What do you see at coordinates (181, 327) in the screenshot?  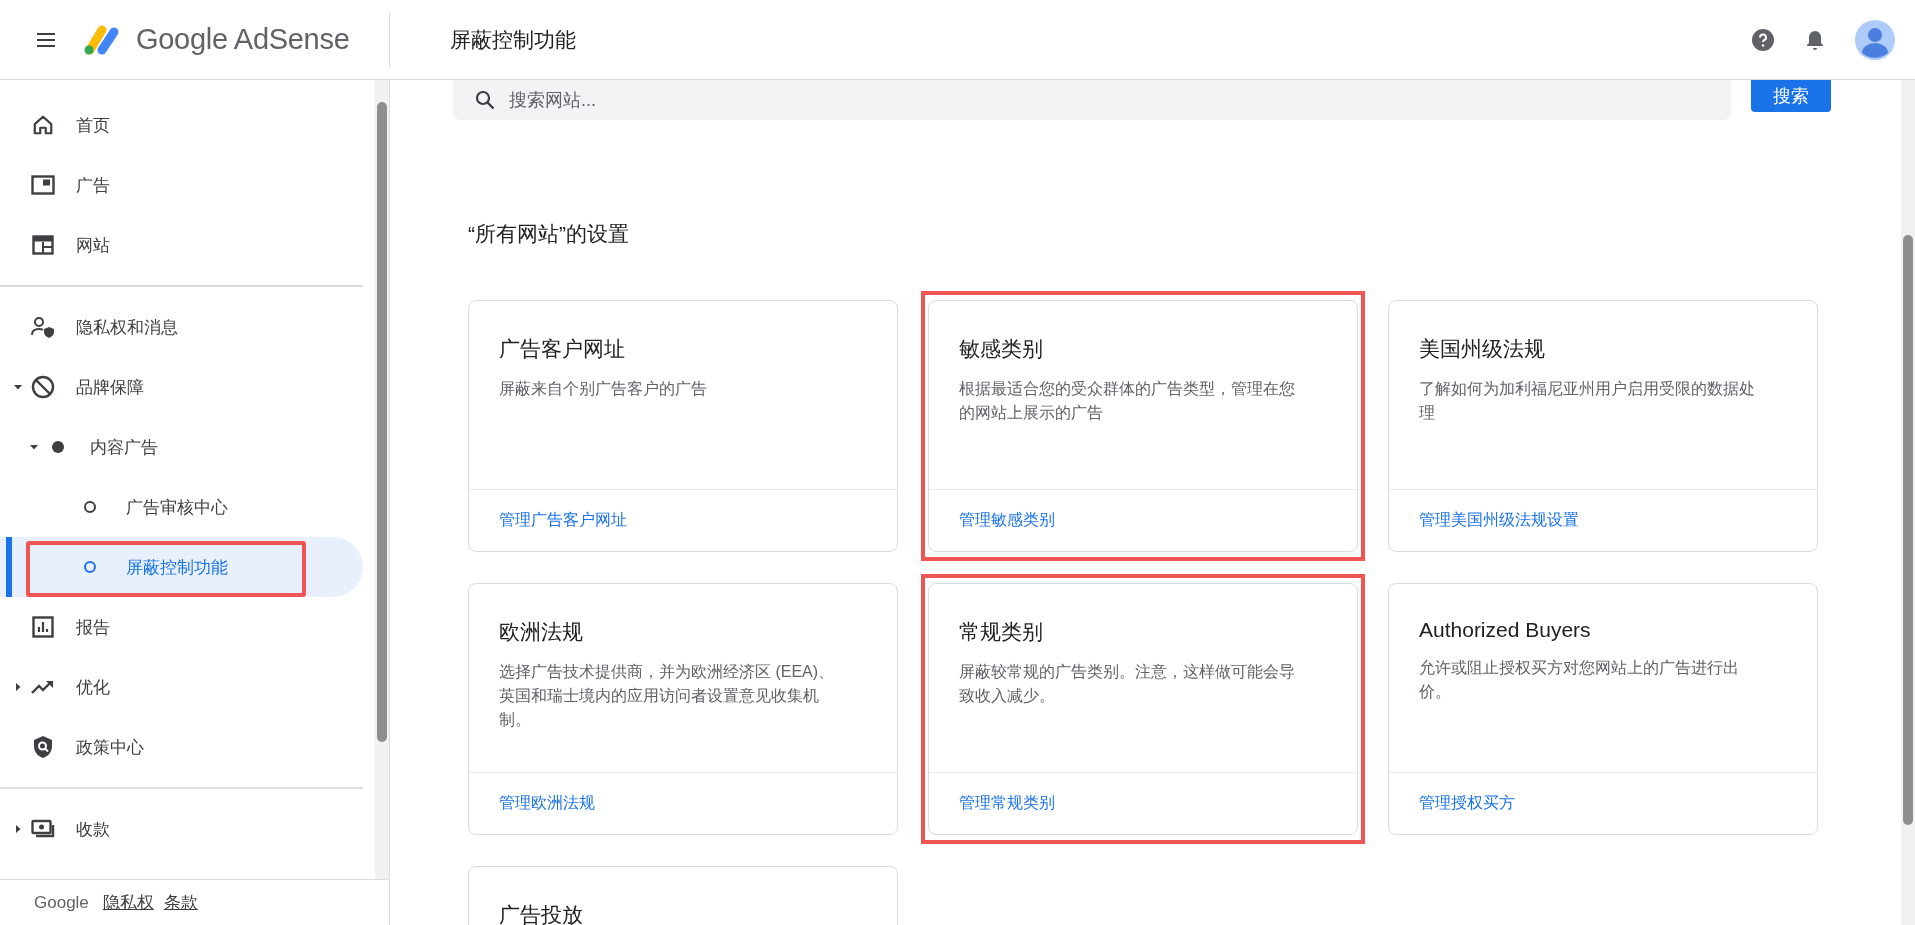 I see `sidebar-item: 隐私权和消息` at bounding box center [181, 327].